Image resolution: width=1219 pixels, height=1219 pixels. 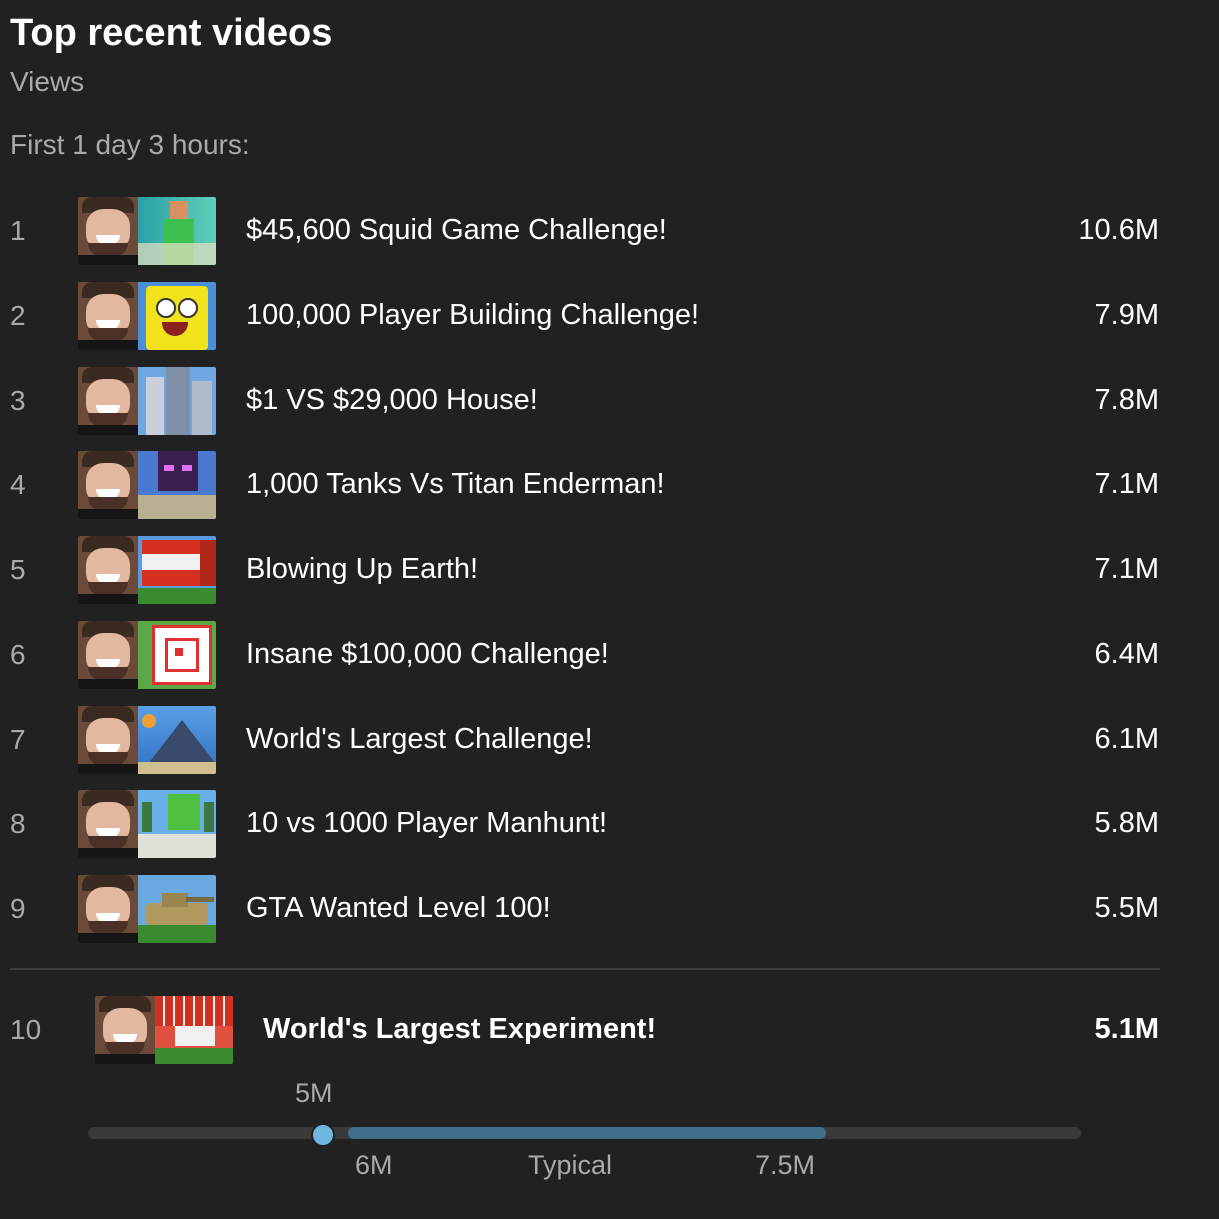 I want to click on spongebob-scene-icon, so click(x=177, y=316).